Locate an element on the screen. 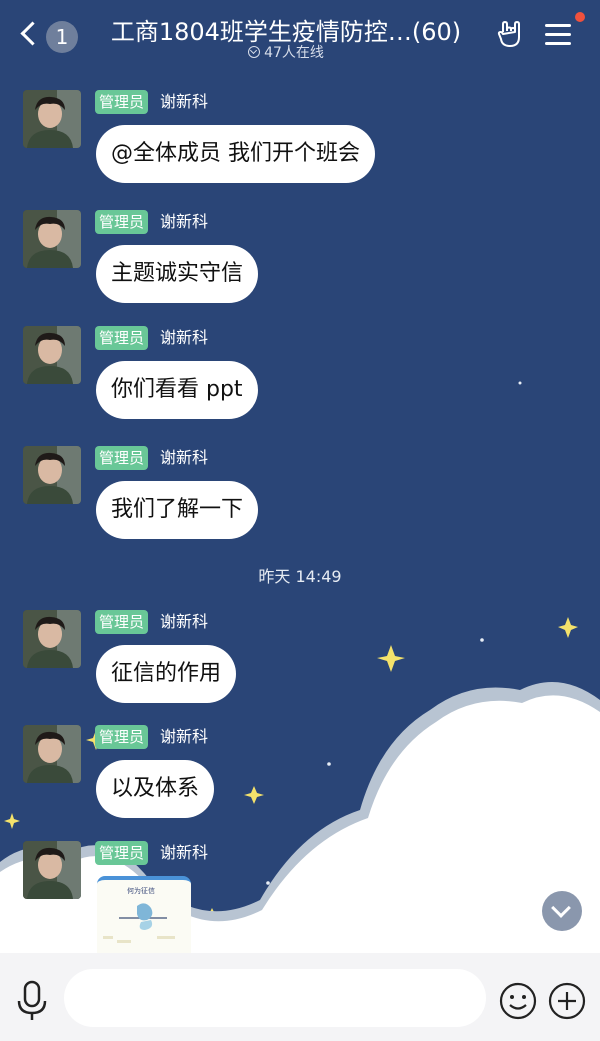  chevron-left-icon is located at coordinates (32, 33).